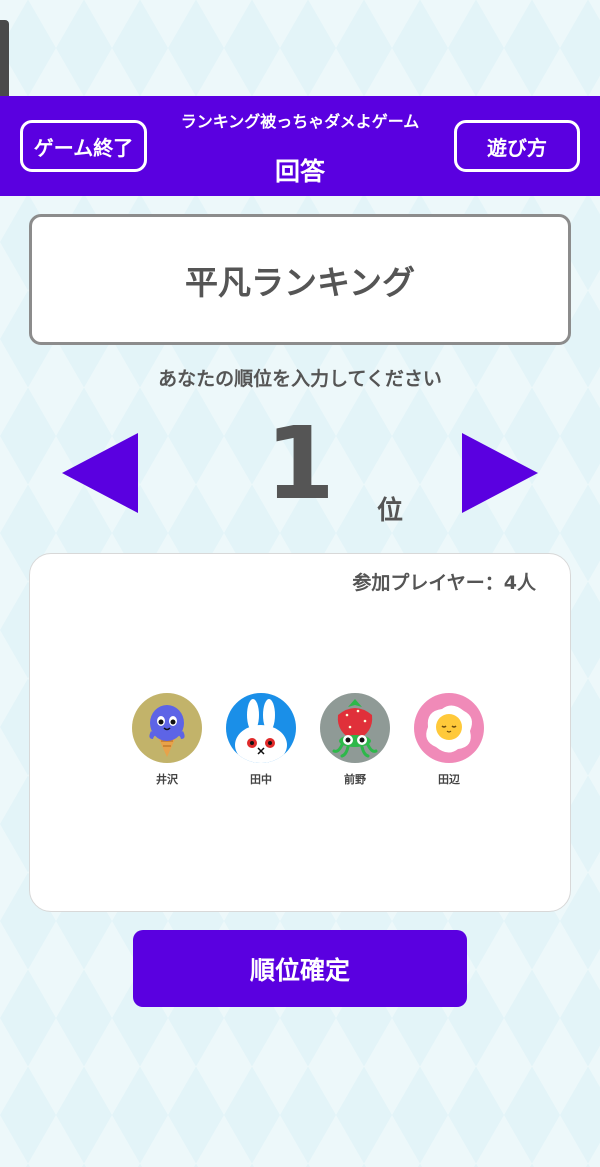 The height and width of the screenshot is (1167, 600). I want to click on triangle-right-icon, so click(500, 473).